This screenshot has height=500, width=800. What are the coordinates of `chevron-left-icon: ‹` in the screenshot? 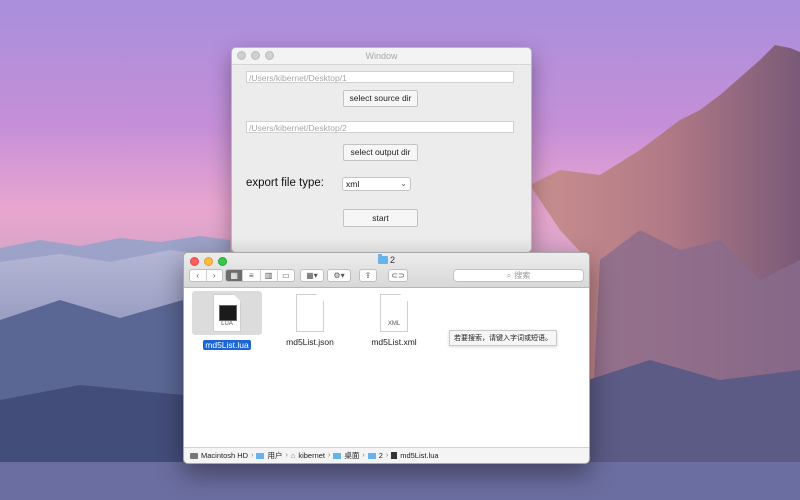 It's located at (198, 275).